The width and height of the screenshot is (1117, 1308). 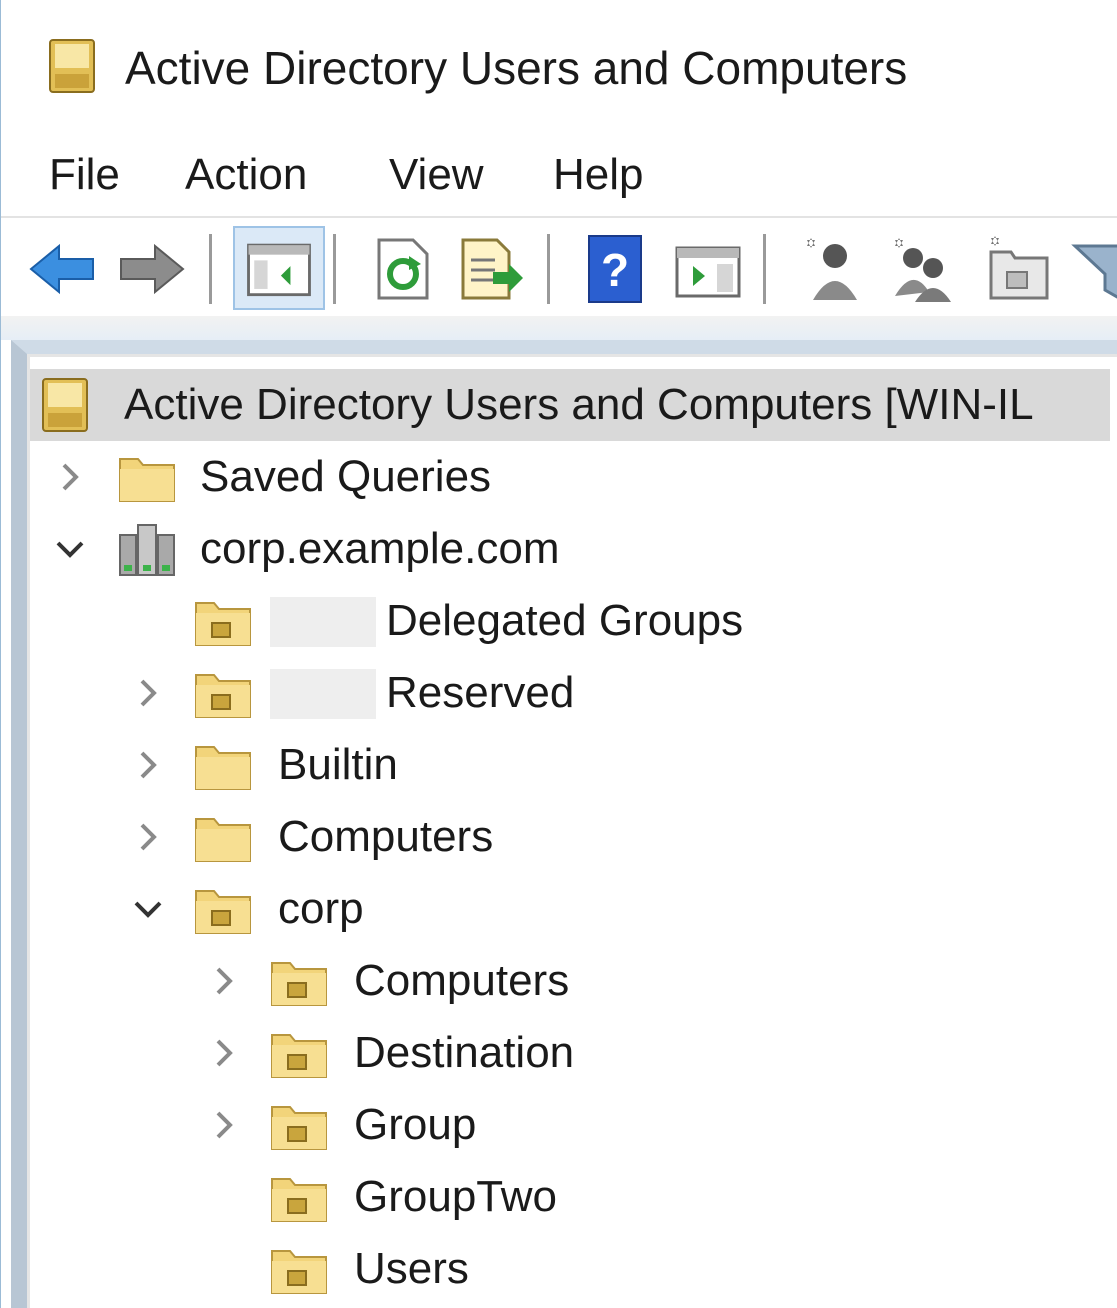 I want to click on create-group-button, so click(x=922, y=269).